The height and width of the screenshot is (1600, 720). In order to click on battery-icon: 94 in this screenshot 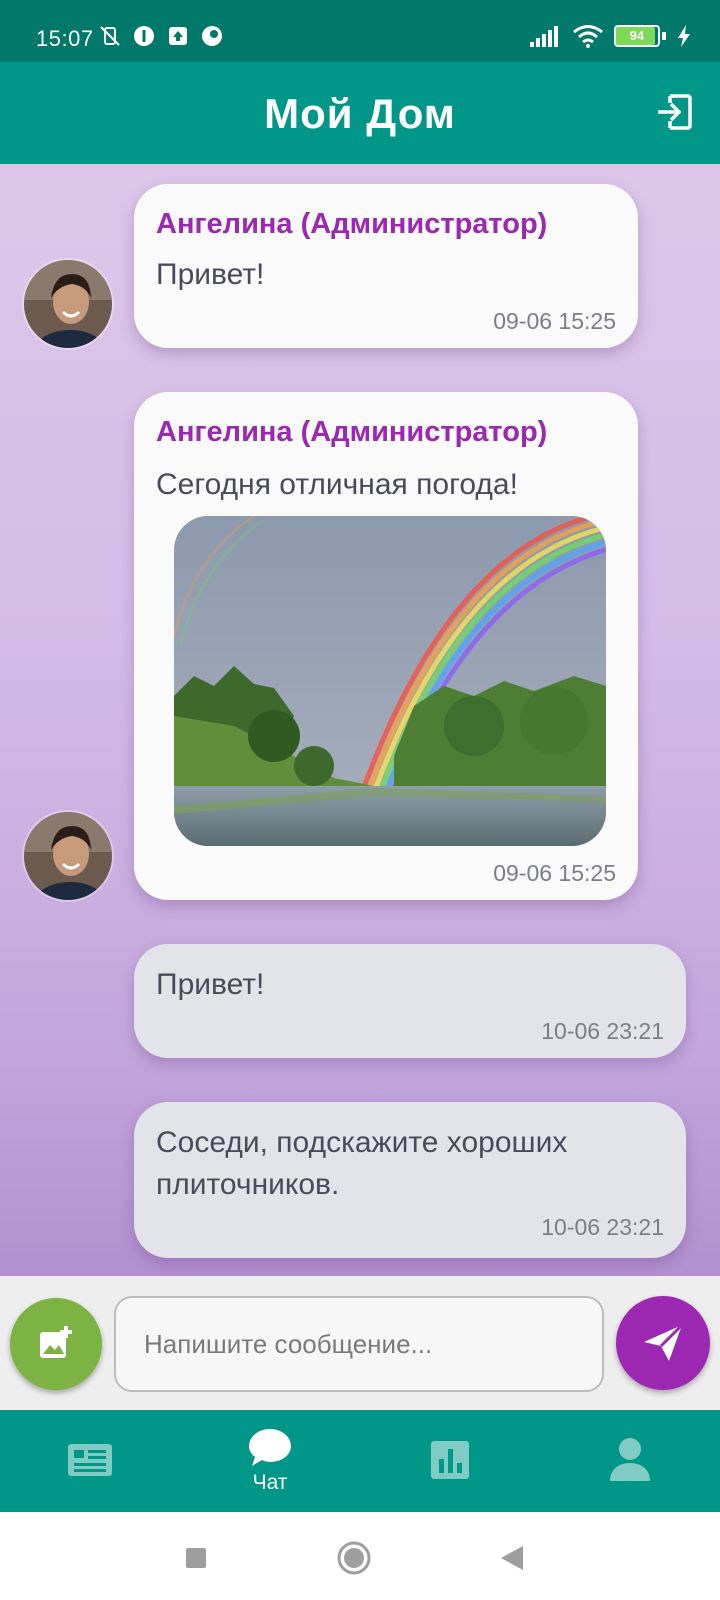, I will do `click(637, 36)`.